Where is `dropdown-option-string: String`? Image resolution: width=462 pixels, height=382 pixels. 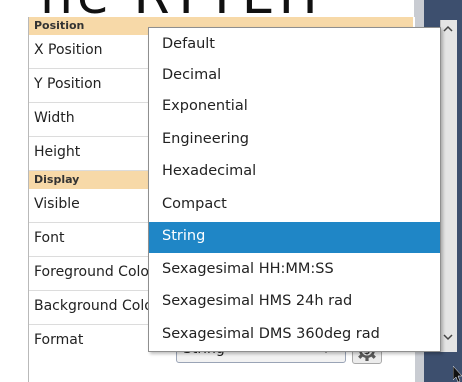
dropdown-option-string: String is located at coordinates (294, 237).